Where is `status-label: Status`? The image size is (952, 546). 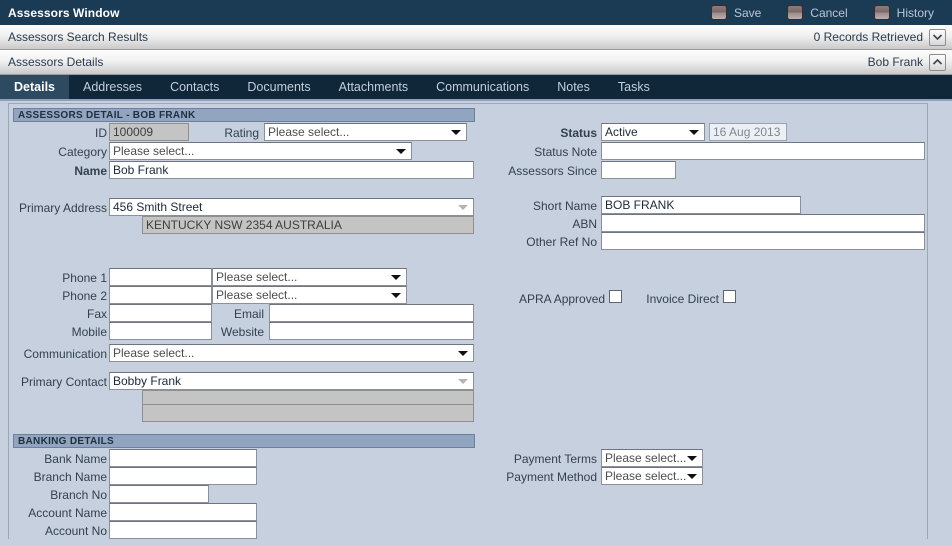
status-label: Status is located at coordinates (578, 133).